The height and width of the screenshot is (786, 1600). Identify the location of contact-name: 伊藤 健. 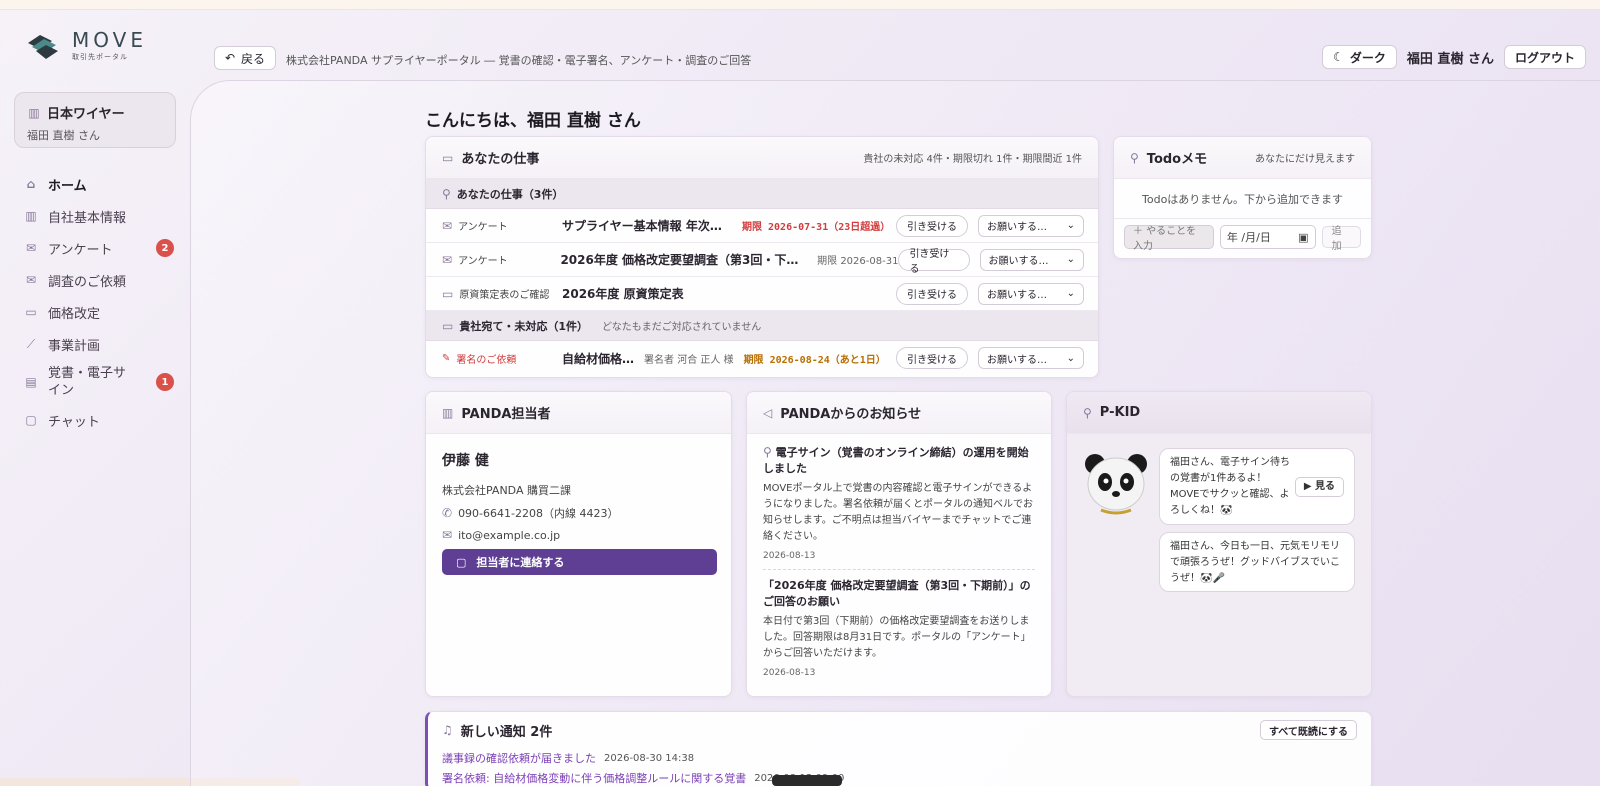
(465, 461).